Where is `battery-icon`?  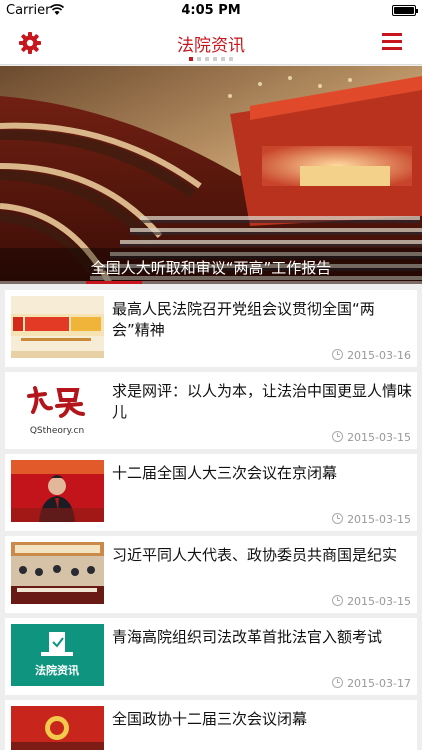
battery-icon is located at coordinates (405, 10).